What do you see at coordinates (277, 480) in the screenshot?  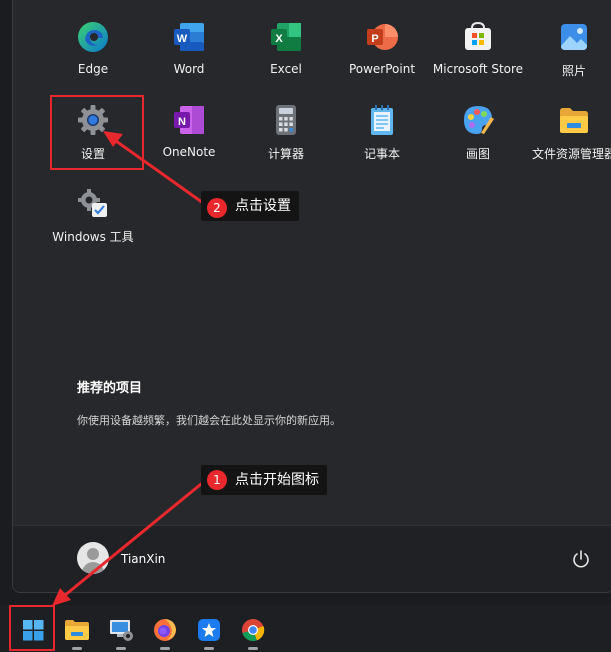 I see `callout-text: 点击开始图标` at bounding box center [277, 480].